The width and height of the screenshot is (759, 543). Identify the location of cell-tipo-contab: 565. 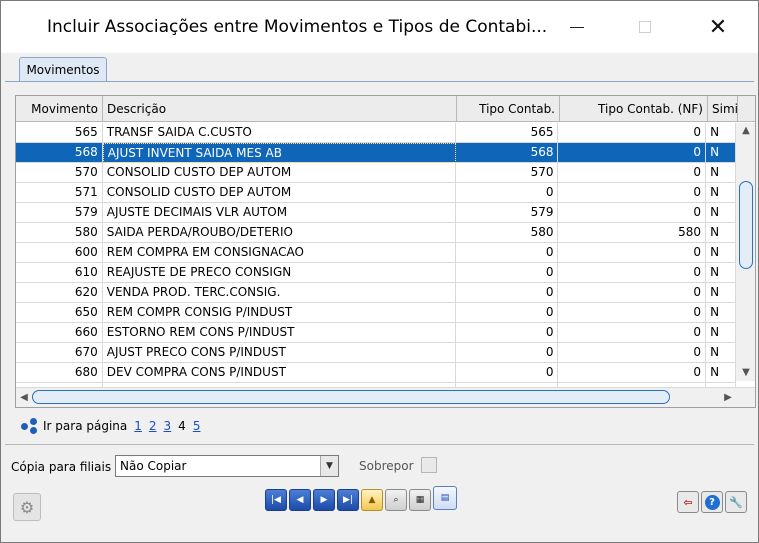
(507, 133).